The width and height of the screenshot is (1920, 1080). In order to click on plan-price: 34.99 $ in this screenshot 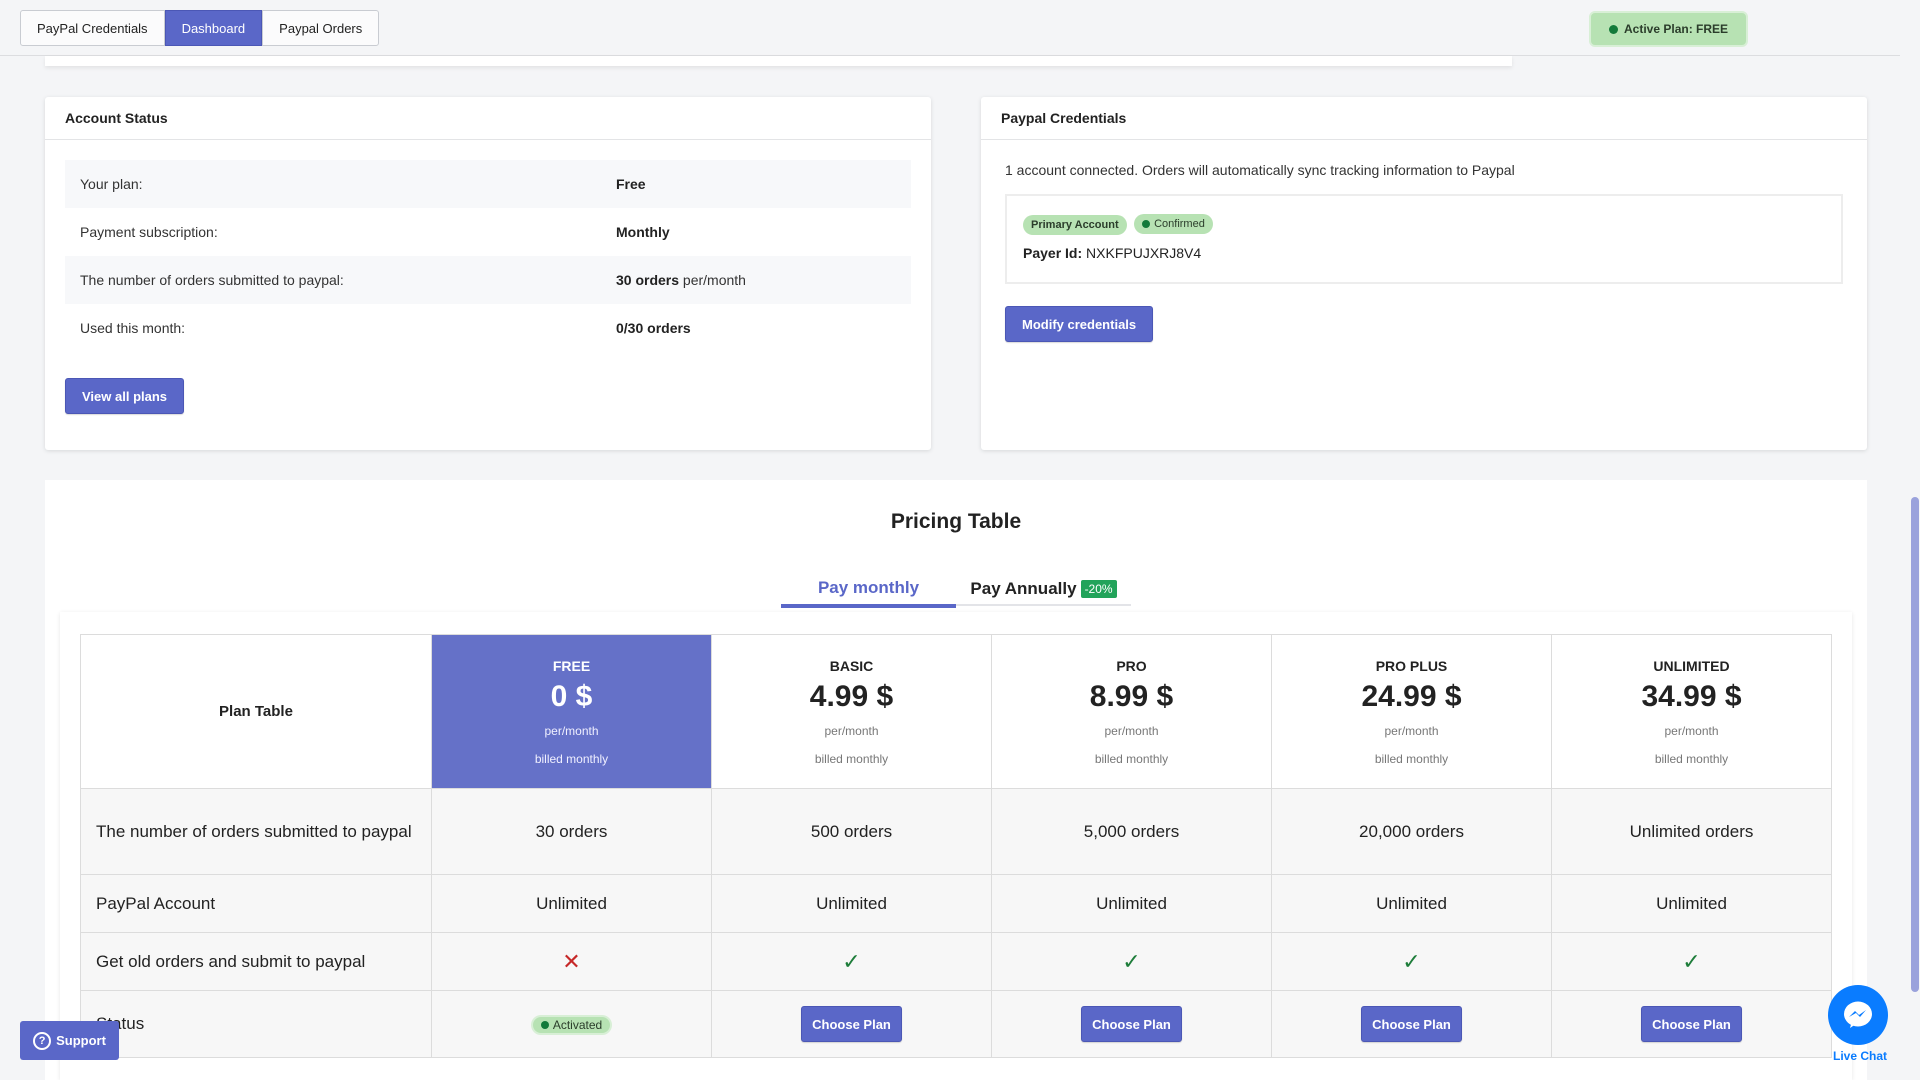, I will do `click(1691, 696)`.